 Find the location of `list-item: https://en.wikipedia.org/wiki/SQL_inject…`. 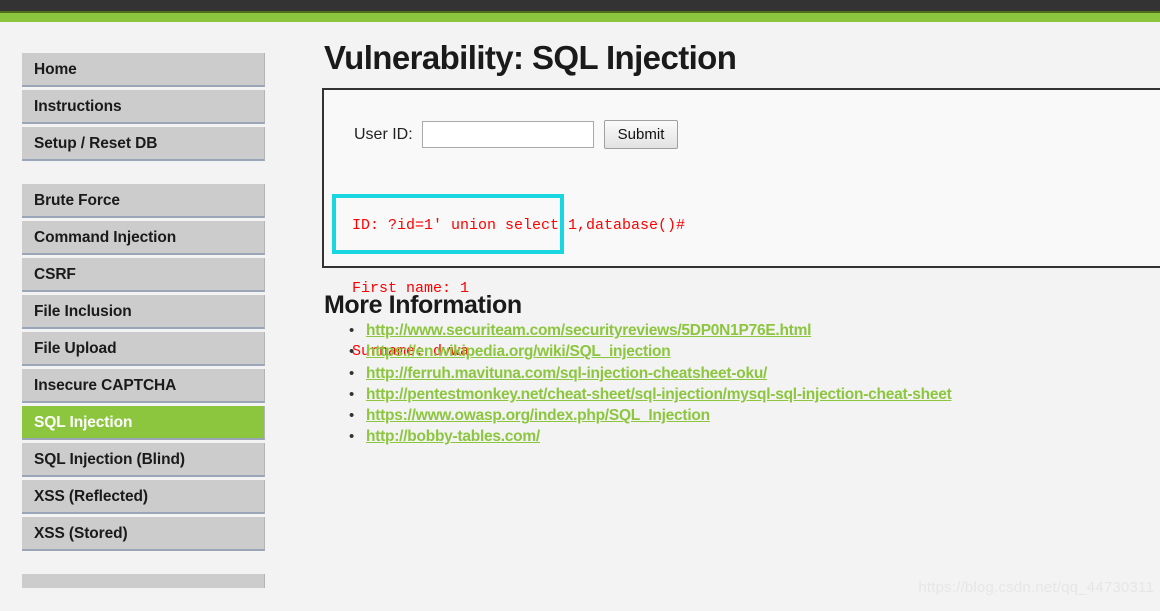

list-item: https://en.wikipedia.org/wiki/SQL_inject… is located at coordinates (754, 352).